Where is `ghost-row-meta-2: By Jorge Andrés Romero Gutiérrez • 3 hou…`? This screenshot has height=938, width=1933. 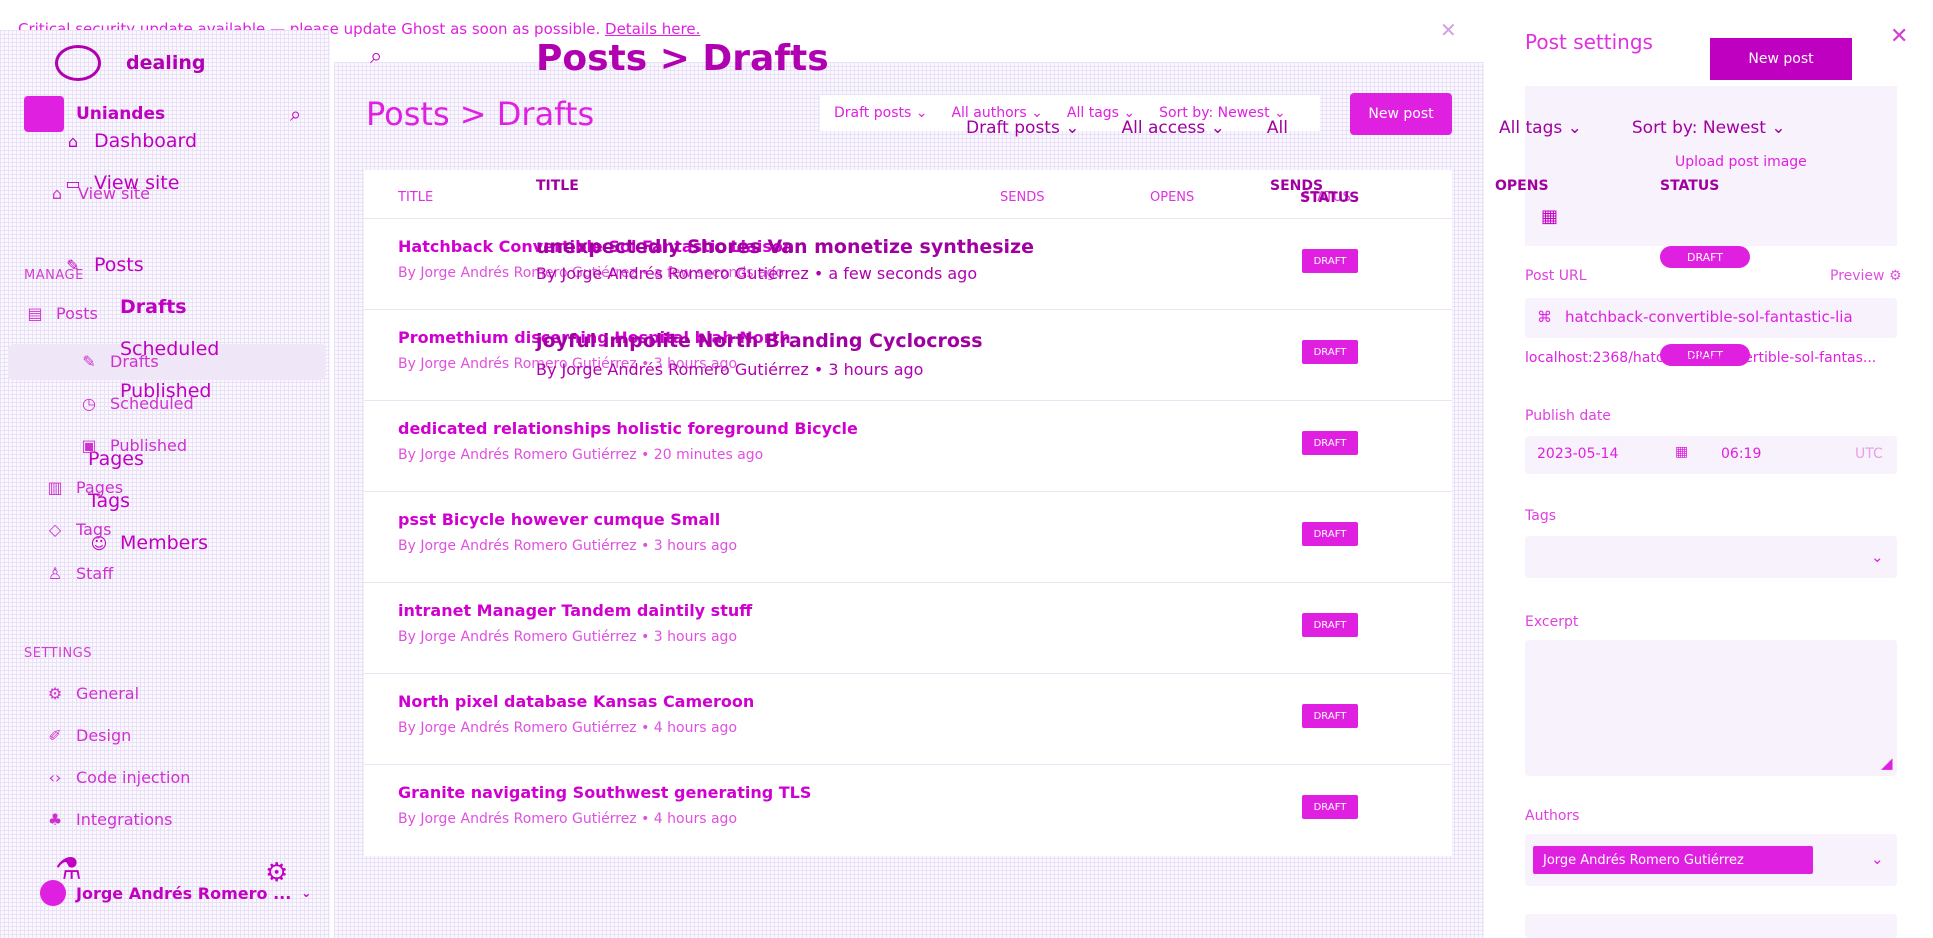 ghost-row-meta-2: By Jorge Andrés Romero Gutiérrez • 3 hou… is located at coordinates (730, 369).